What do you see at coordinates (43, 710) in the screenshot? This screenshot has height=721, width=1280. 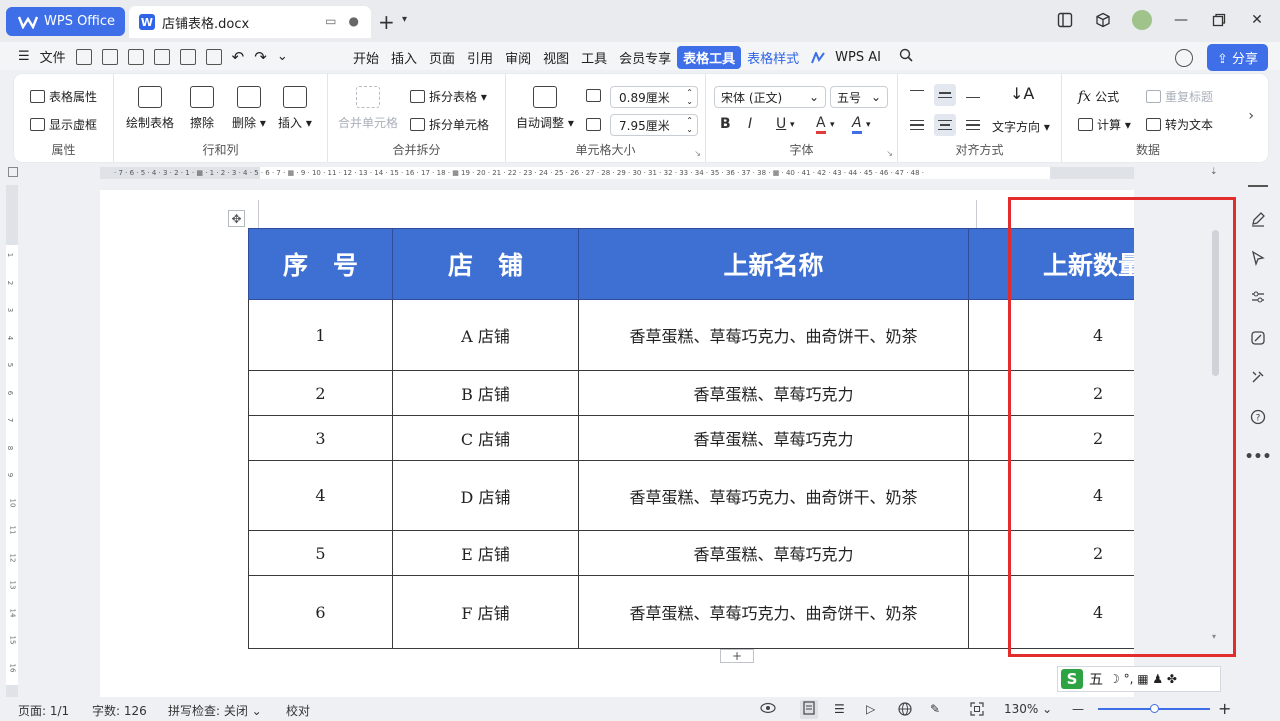 I see `page-count: 页面: 1/1` at bounding box center [43, 710].